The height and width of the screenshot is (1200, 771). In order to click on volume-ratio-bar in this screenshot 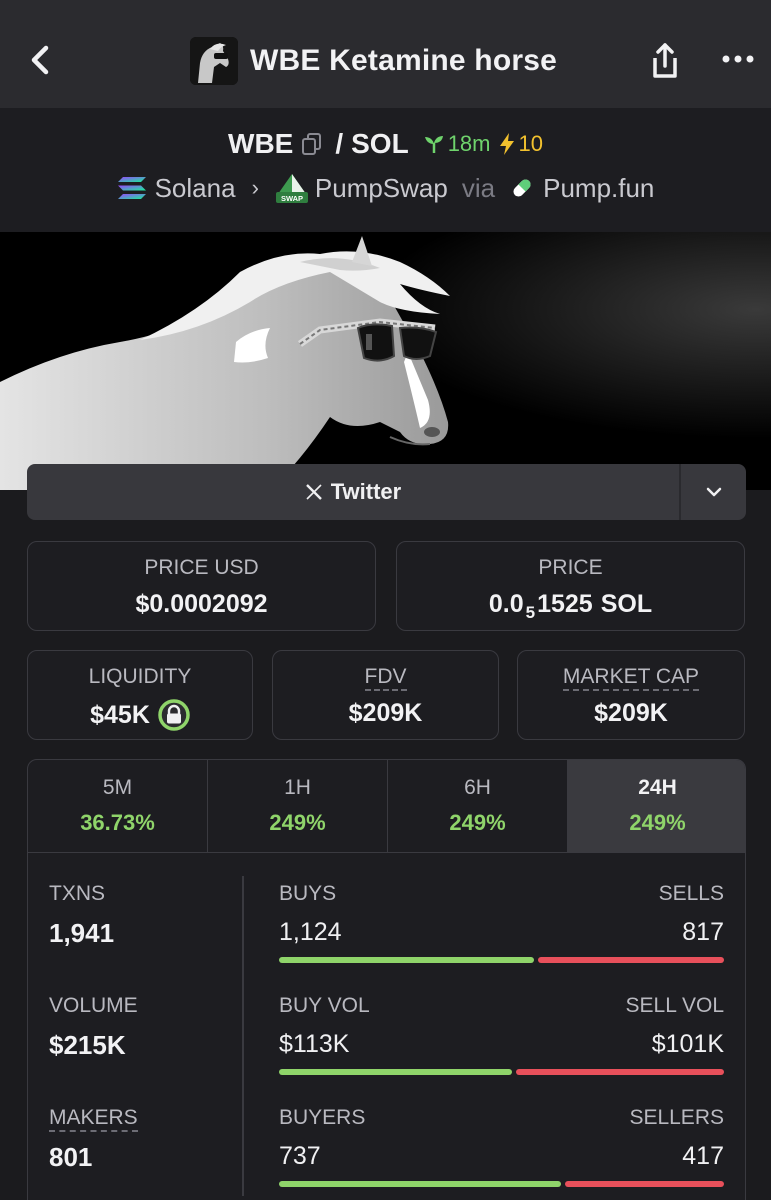, I will do `click(501, 1072)`.